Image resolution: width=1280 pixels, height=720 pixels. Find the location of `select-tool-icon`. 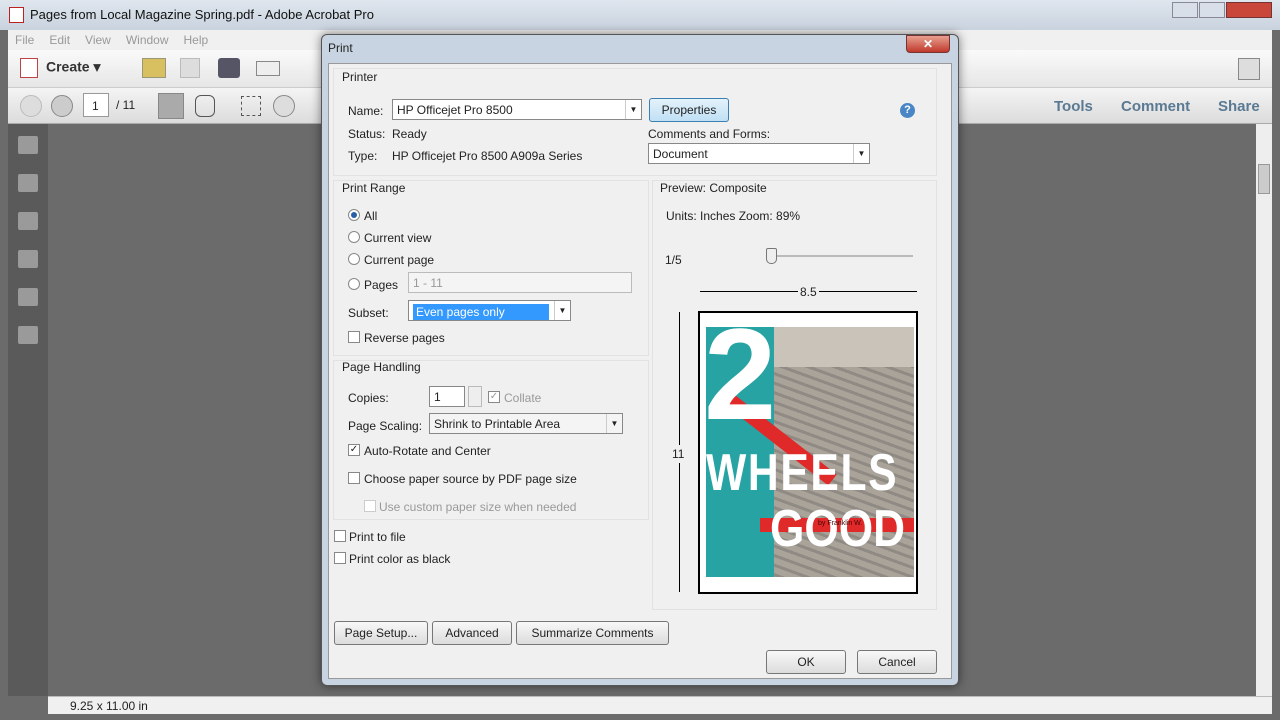

select-tool-icon is located at coordinates (171, 106).